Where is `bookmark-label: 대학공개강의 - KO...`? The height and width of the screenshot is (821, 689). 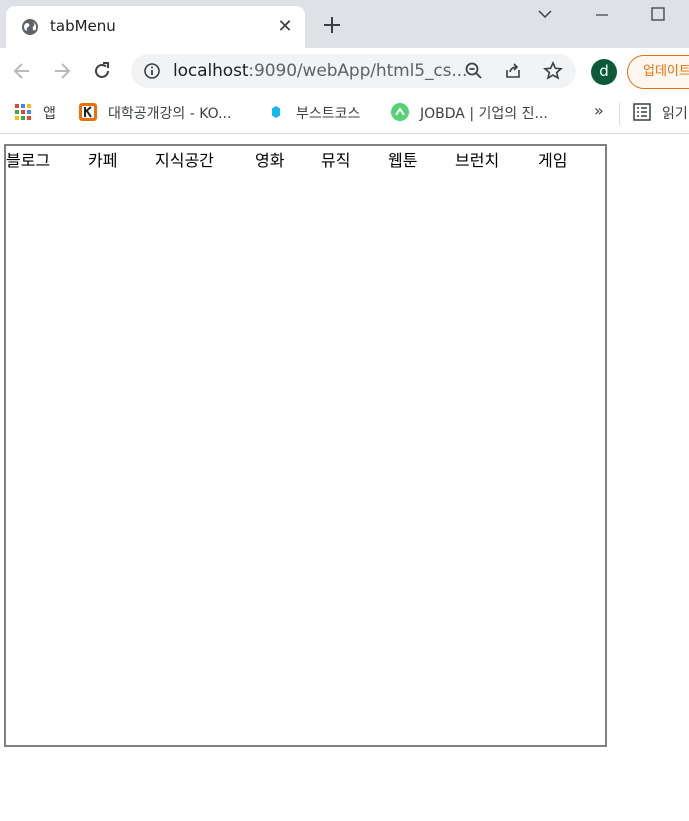
bookmark-label: 대학공개강의 - KO... is located at coordinates (170, 114).